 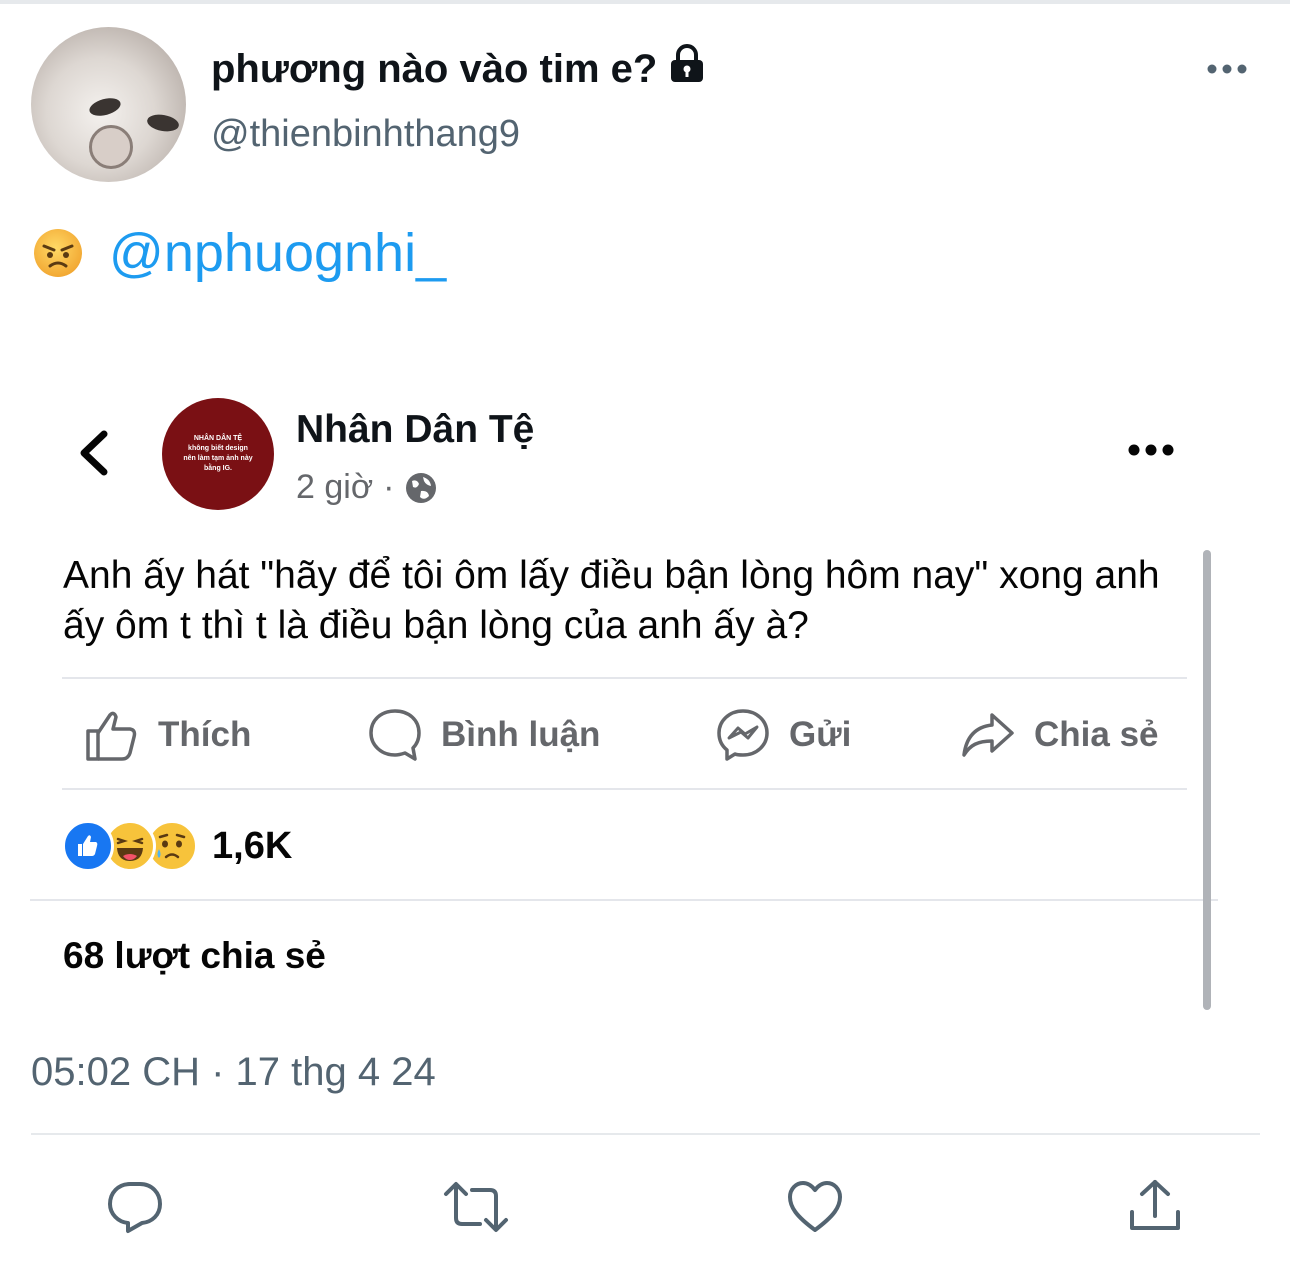 What do you see at coordinates (687, 69) in the screenshot?
I see `lock-icon` at bounding box center [687, 69].